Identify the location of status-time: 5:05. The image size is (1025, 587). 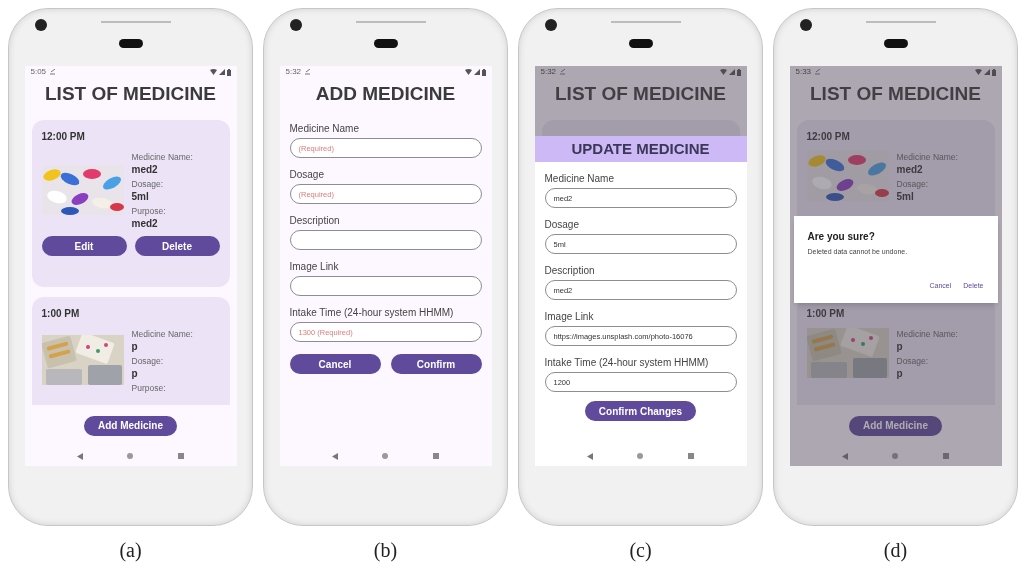
(38, 72).